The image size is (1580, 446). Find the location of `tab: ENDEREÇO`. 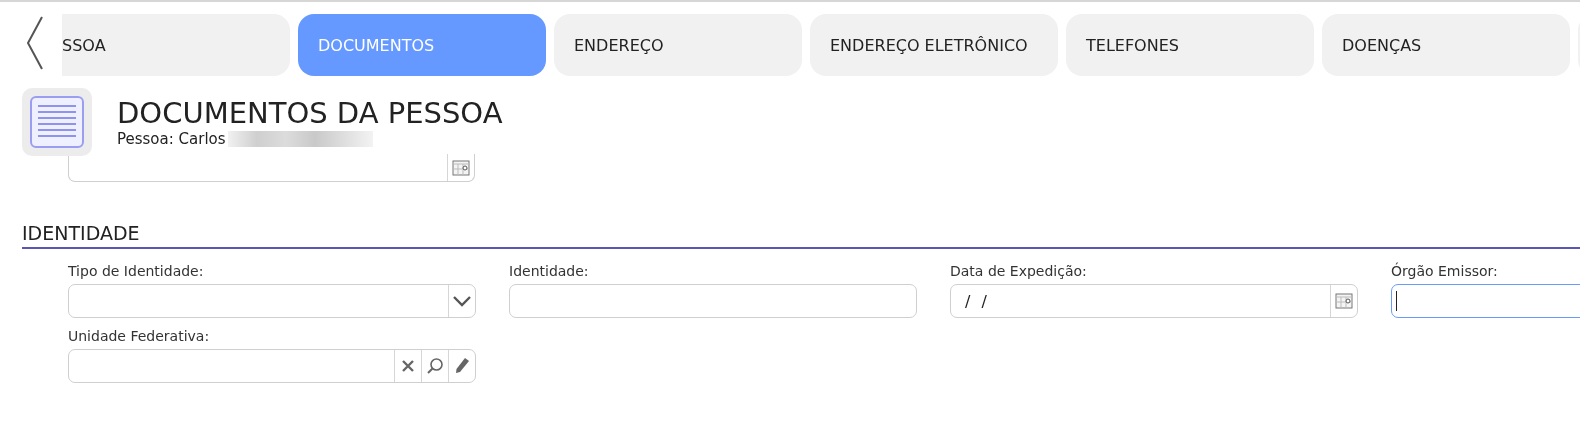

tab: ENDEREÇO is located at coordinates (678, 45).